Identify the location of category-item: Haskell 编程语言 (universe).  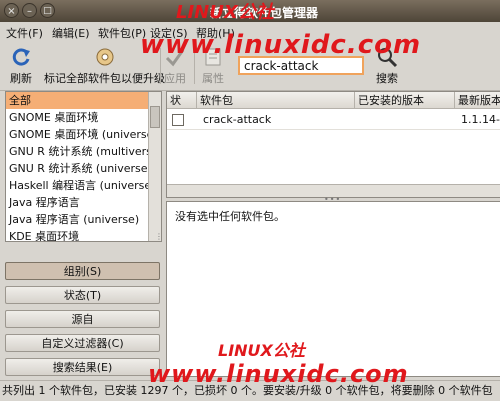
(77, 185).